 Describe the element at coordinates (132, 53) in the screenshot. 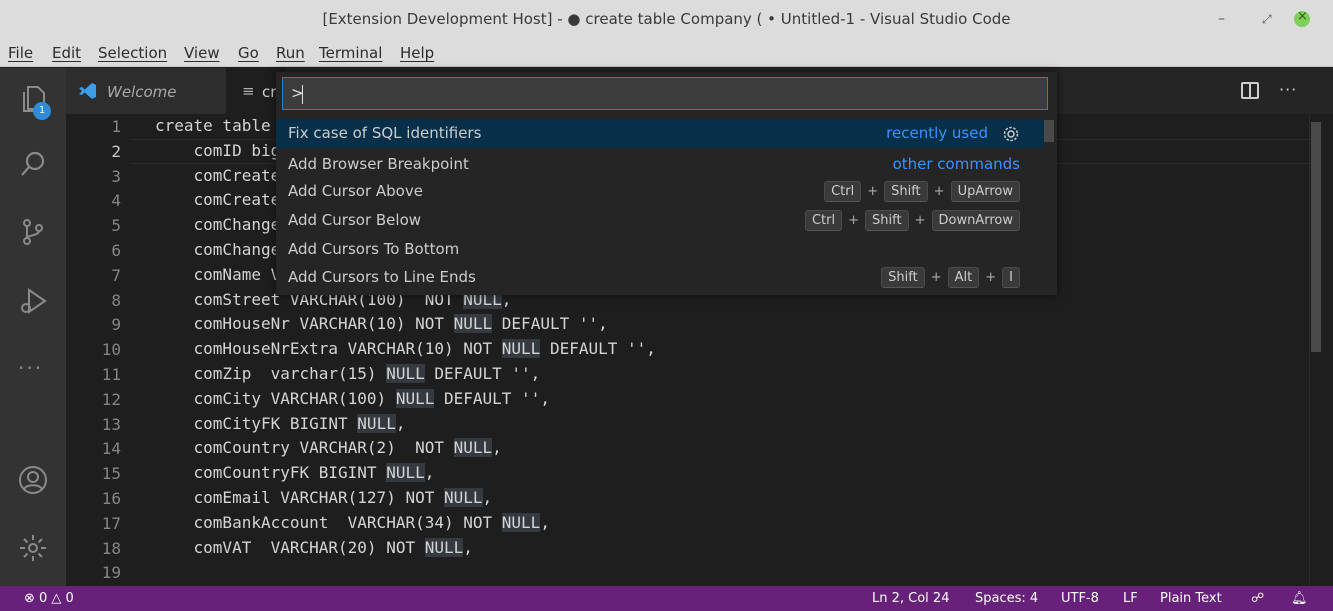

I see `menu-selection: Selection` at that location.